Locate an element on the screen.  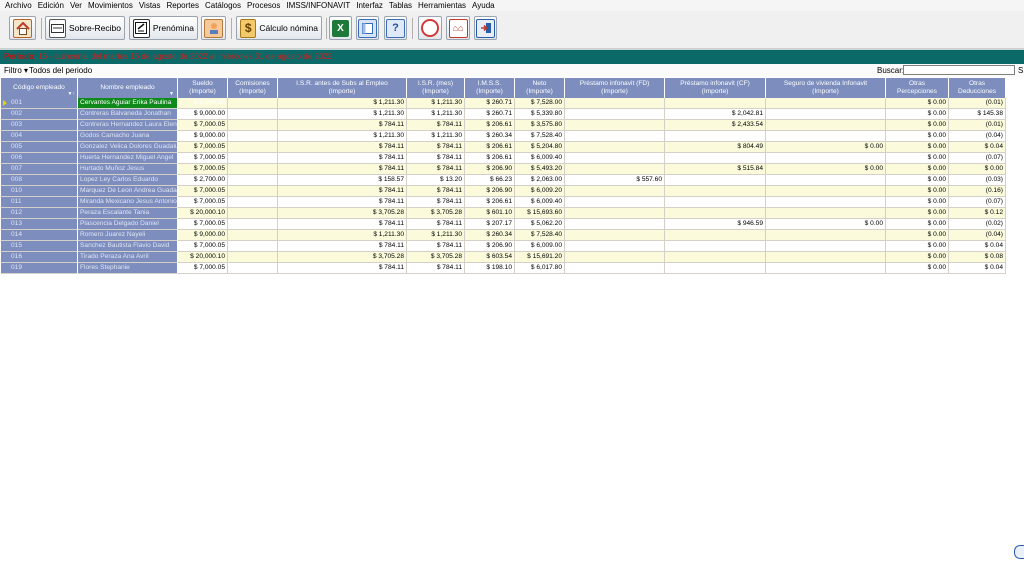
cell-neto: $ 5,062.20 is located at coordinates (540, 224).